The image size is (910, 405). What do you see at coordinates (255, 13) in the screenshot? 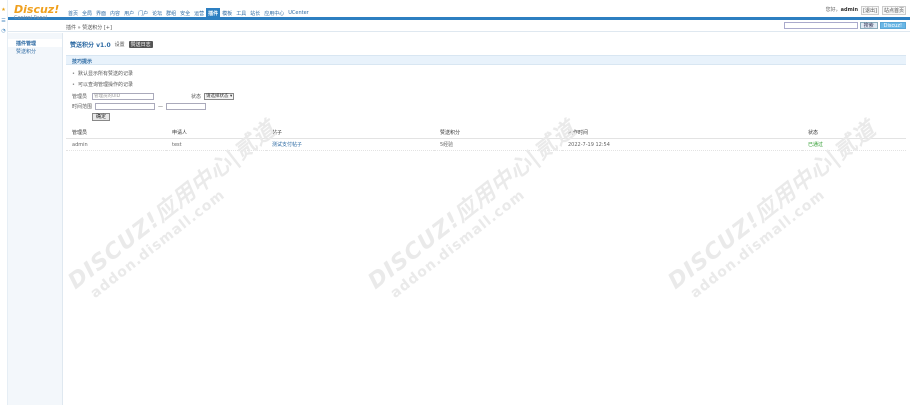
I see `nav-item-founder: 站长` at bounding box center [255, 13].